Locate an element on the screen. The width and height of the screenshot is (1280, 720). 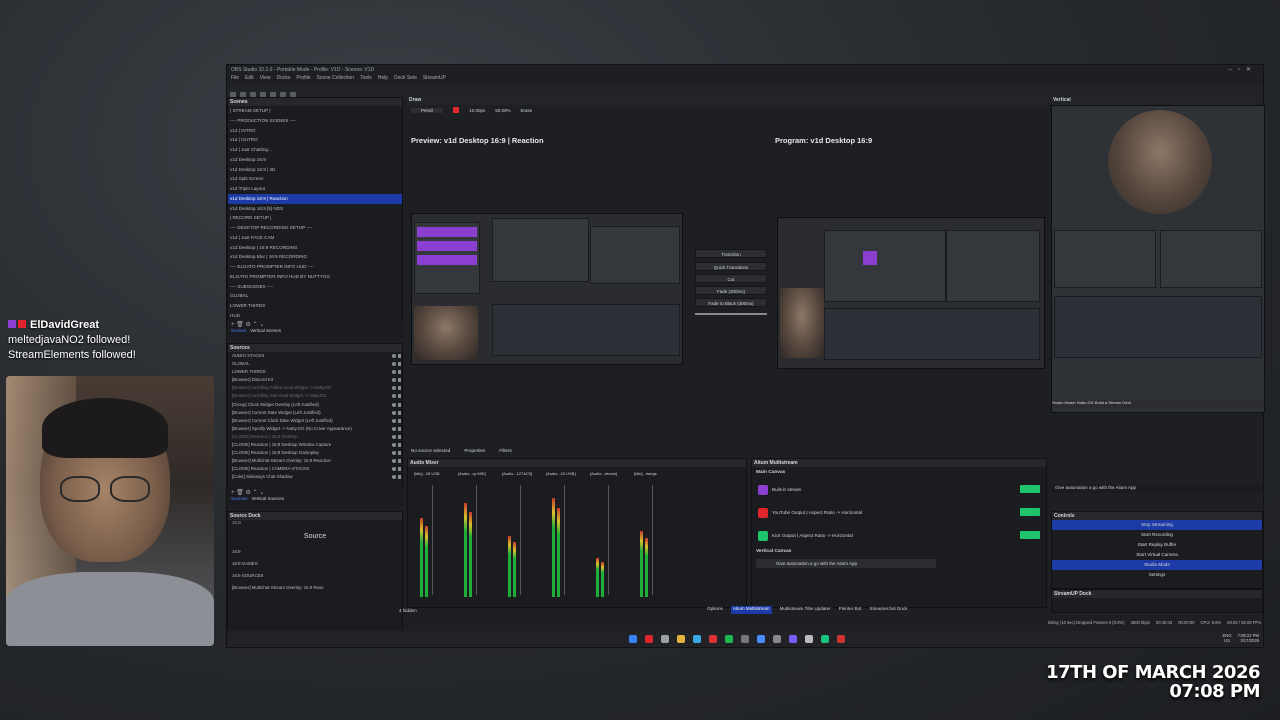
draw-erase-checkbox: Erase is located at coordinates (527, 110).